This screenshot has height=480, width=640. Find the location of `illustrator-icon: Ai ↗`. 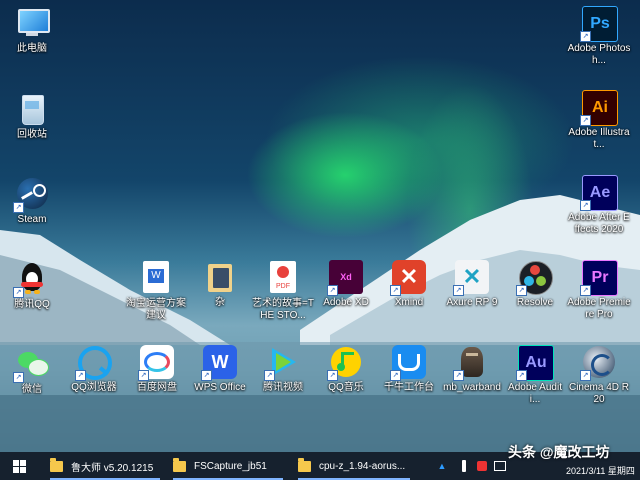

illustrator-icon: Ai ↗ is located at coordinates (599, 108).